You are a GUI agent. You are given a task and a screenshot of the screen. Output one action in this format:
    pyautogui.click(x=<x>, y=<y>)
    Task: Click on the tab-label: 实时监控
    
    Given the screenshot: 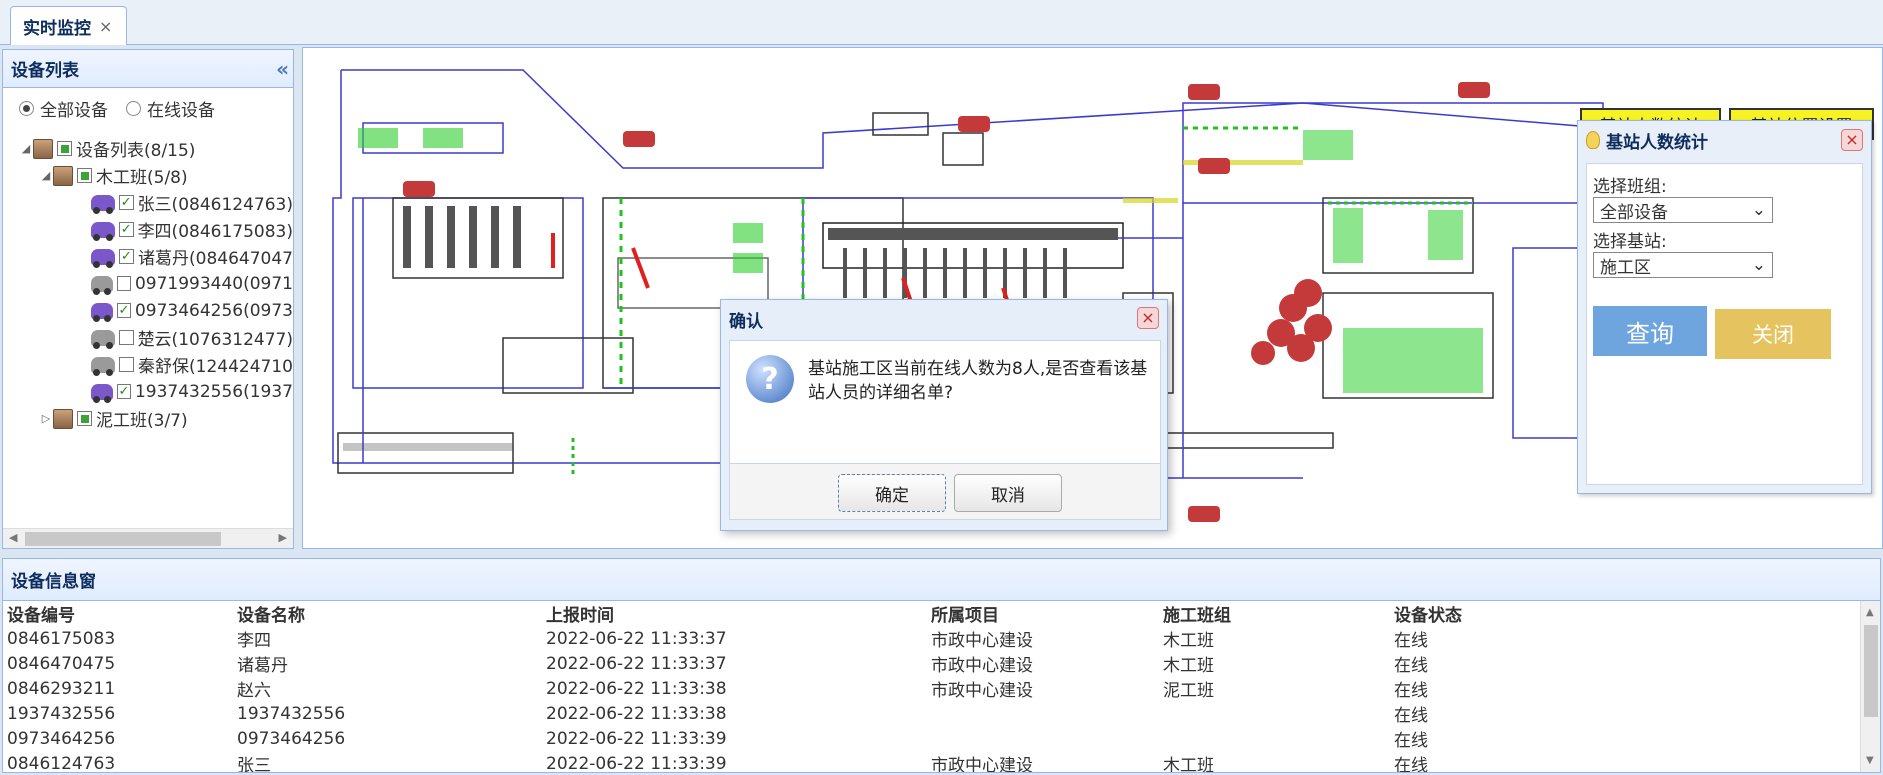 What is the action you would take?
    pyautogui.click(x=57, y=28)
    